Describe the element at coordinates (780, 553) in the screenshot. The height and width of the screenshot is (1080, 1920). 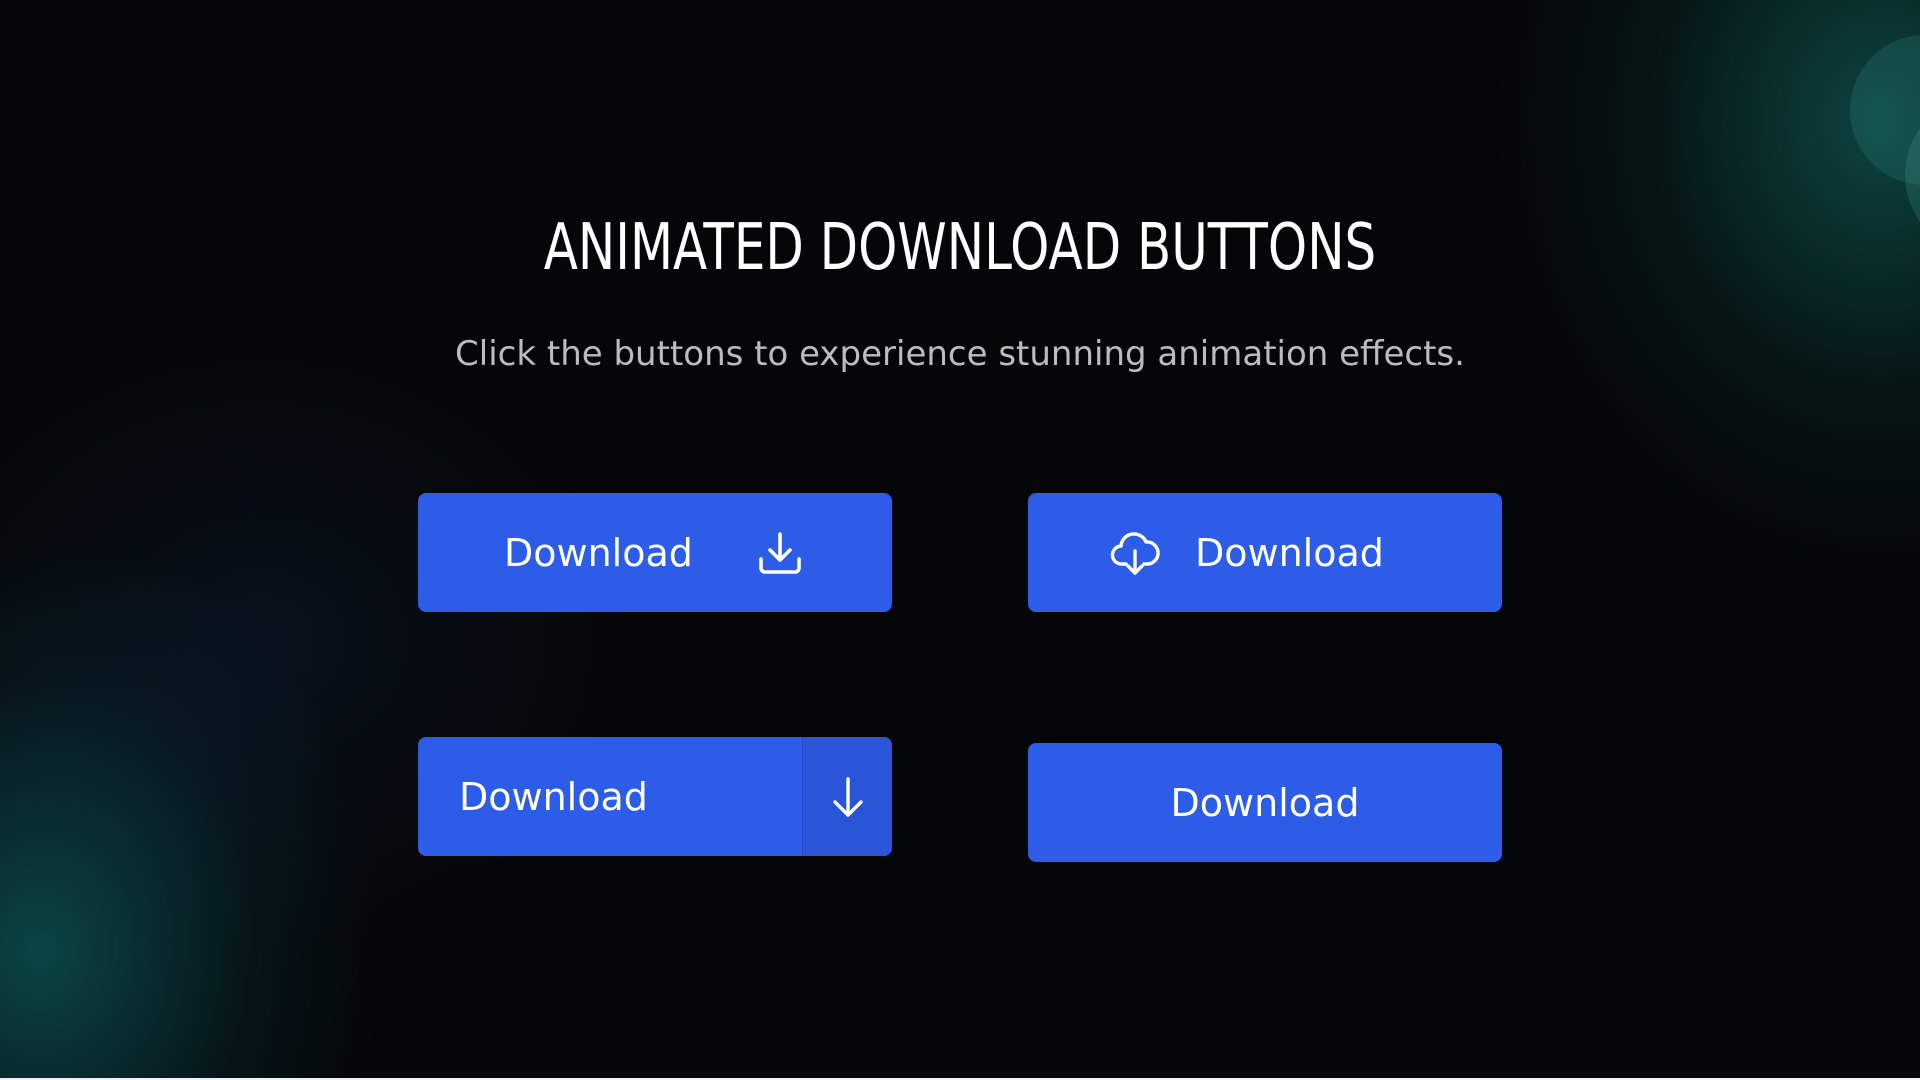
I see `download-tray-icon` at that location.